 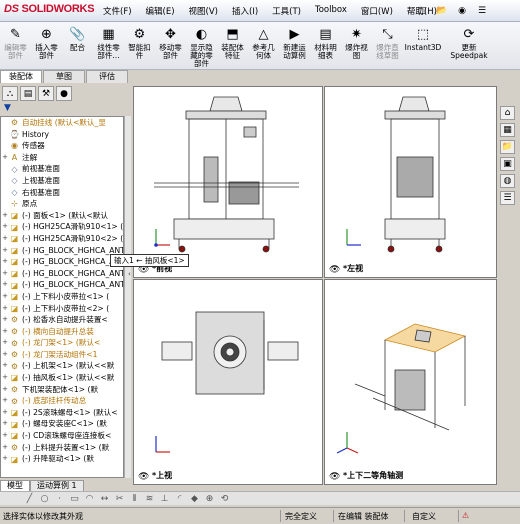 What do you see at coordinates (62, 424) in the screenshot?
I see `tree-item: + ◪ (-) 螺母安装座C<1> (默` at bounding box center [62, 424].